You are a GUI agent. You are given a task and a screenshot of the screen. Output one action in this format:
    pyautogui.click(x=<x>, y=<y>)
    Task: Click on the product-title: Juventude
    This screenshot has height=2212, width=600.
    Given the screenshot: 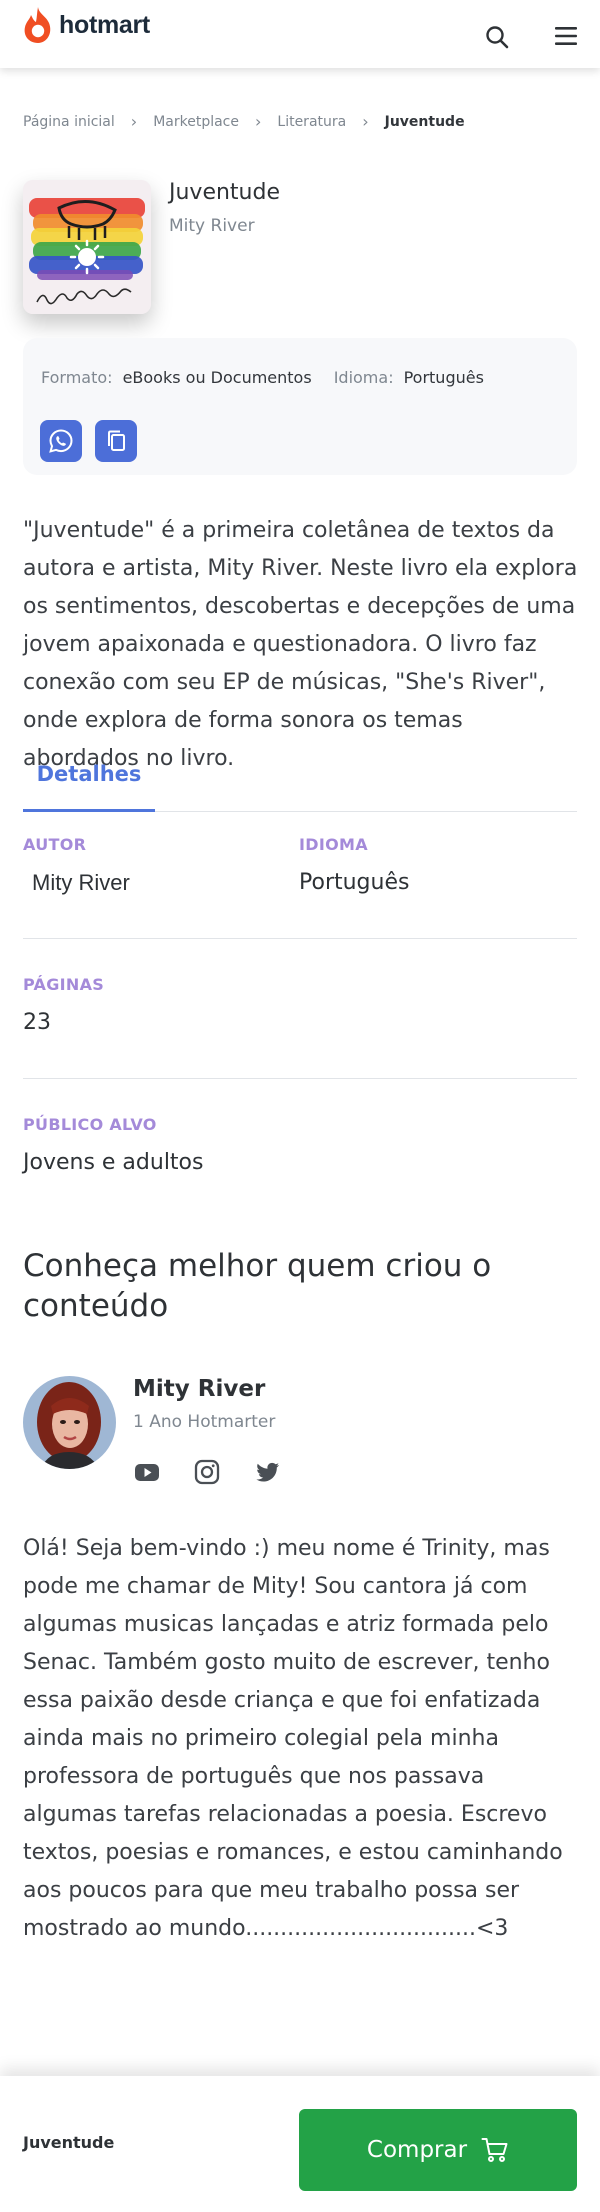 What is the action you would take?
    pyautogui.click(x=224, y=192)
    